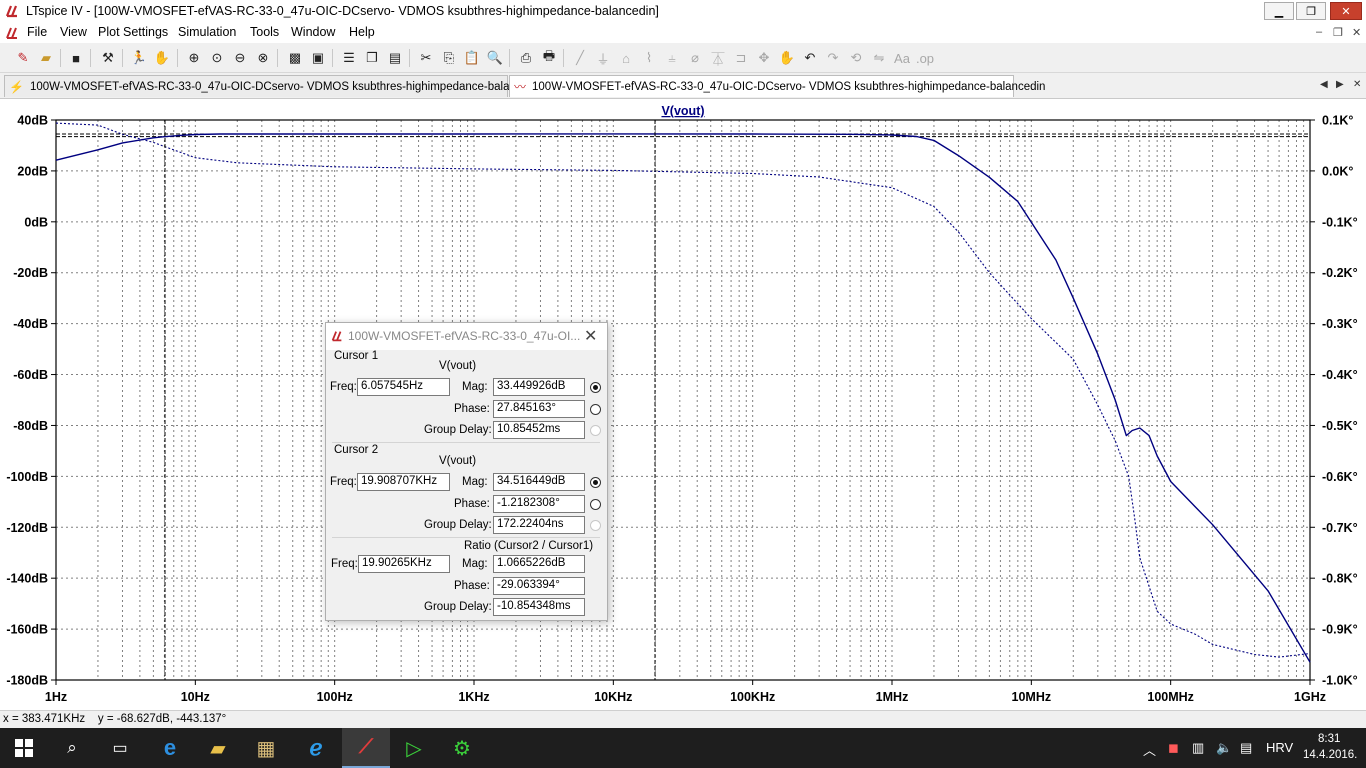  I want to click on document-logo-icon, so click(12, 33).